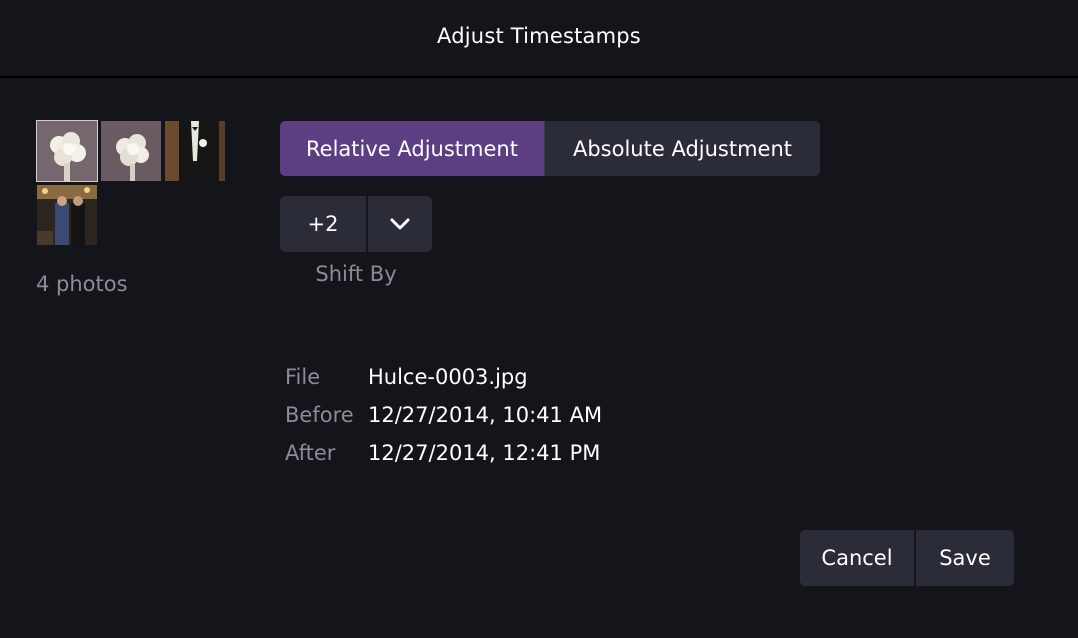  What do you see at coordinates (303, 377) in the screenshot?
I see `file-key: File` at bounding box center [303, 377].